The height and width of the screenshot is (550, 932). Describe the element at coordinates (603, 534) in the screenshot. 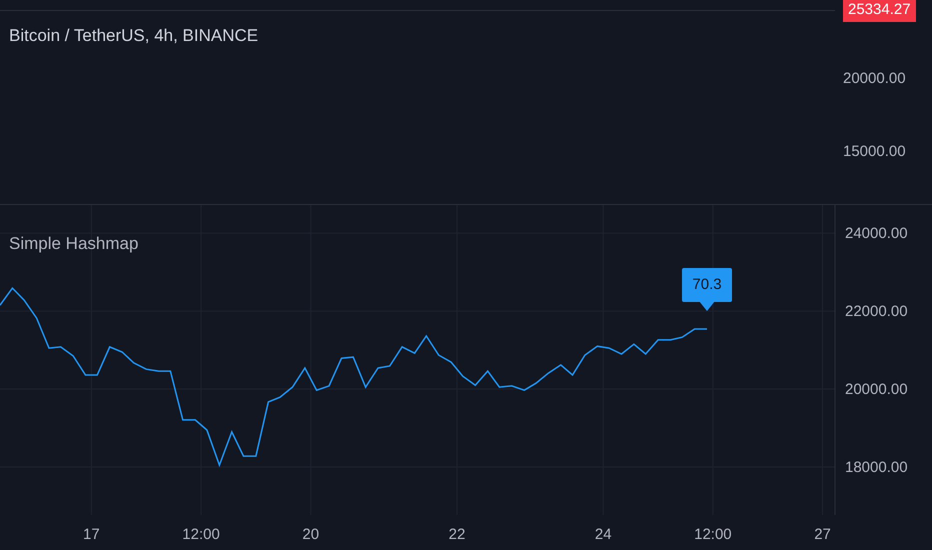

I see `time-axis-label: 24` at that location.